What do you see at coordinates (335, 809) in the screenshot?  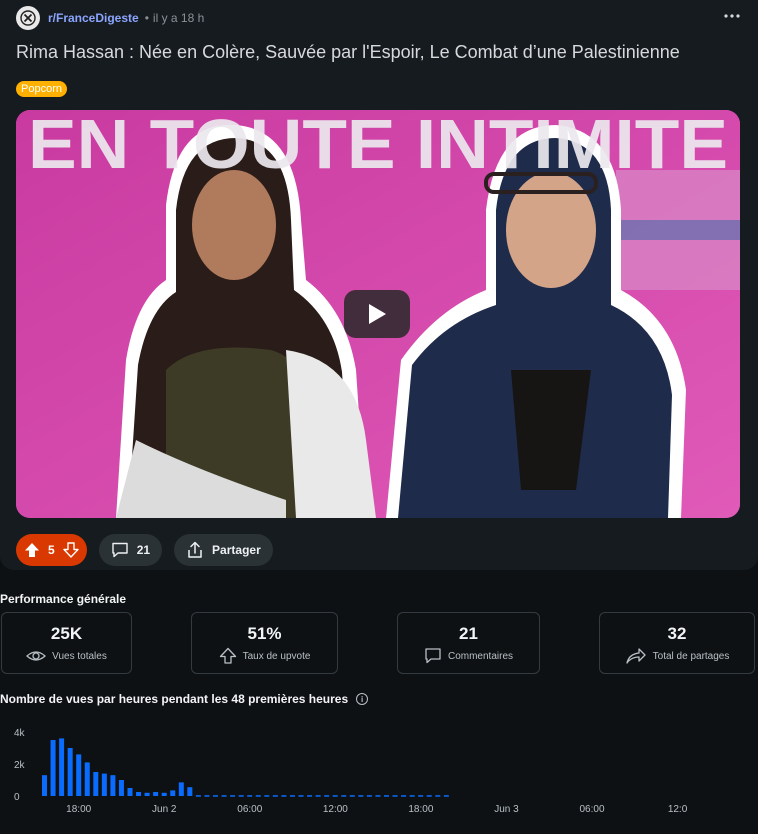 I see `x-tick-label: 12:00` at bounding box center [335, 809].